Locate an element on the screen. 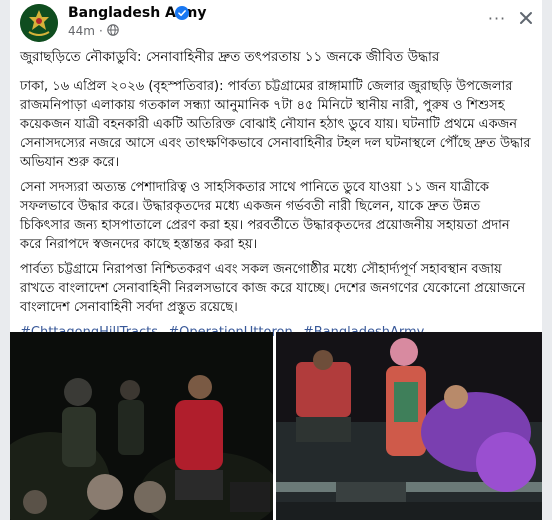 Image resolution: width=552 pixels, height=520 pixels. more-options-icon: ··· is located at coordinates (497, 20).